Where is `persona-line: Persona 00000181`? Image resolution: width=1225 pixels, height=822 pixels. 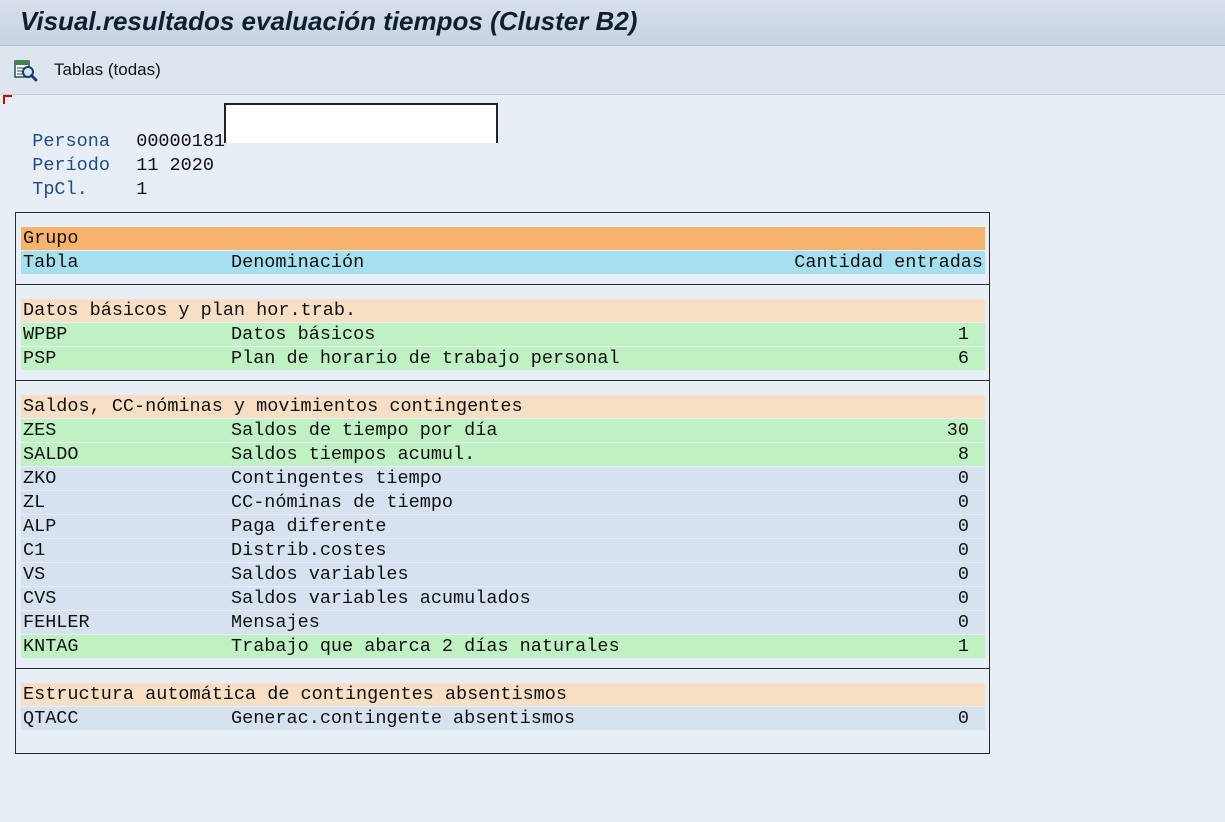 persona-line: Persona 00000181 is located at coordinates (117, 129).